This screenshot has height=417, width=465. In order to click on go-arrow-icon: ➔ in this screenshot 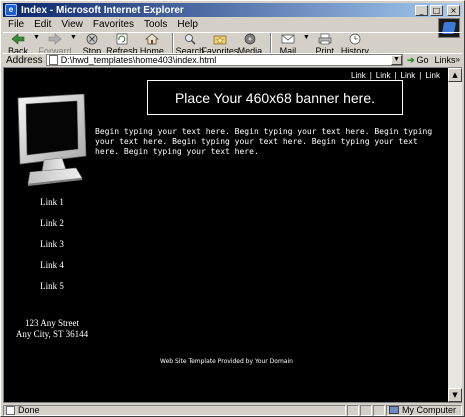, I will do `click(410, 59)`.